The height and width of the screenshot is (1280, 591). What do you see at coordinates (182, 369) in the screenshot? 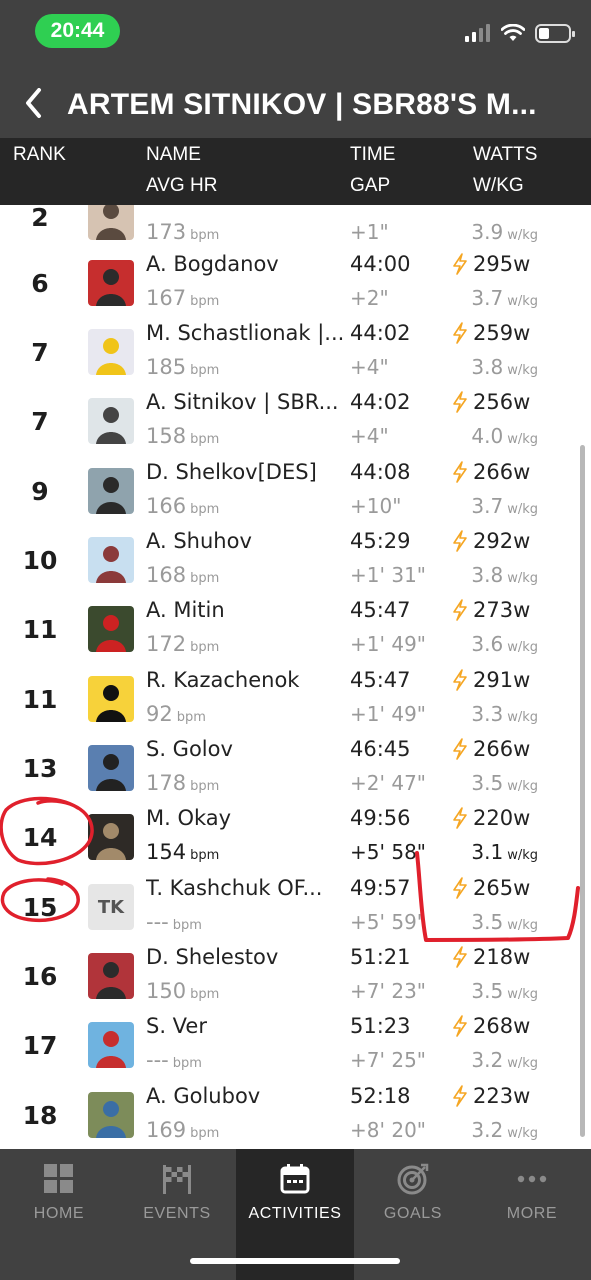
I see `avg-hr: 185 bpm` at bounding box center [182, 369].